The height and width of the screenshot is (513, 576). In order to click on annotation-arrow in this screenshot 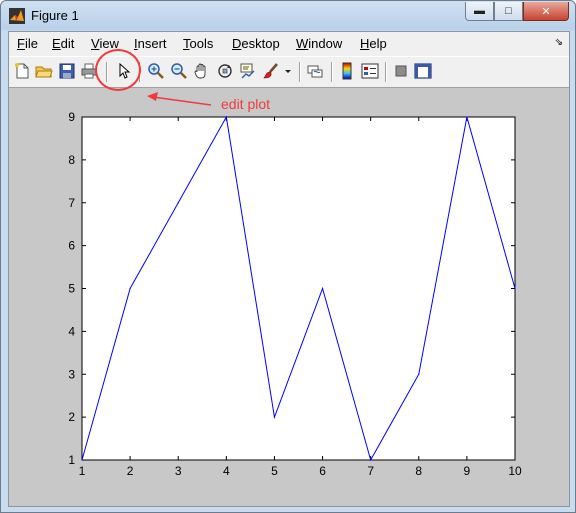, I will do `click(179, 99)`.